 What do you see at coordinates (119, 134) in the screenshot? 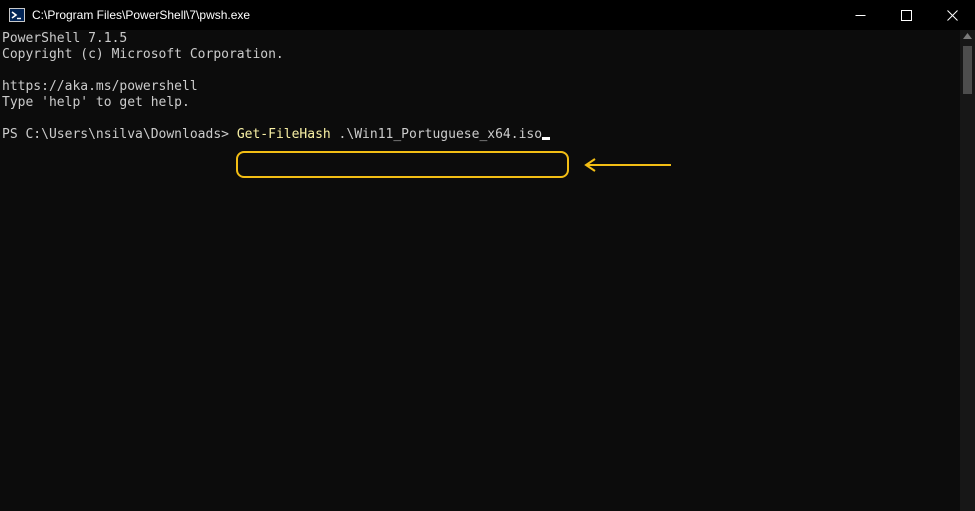
I see `prompt-text: PS C:\Users\nsilva\Downloads>` at bounding box center [119, 134].